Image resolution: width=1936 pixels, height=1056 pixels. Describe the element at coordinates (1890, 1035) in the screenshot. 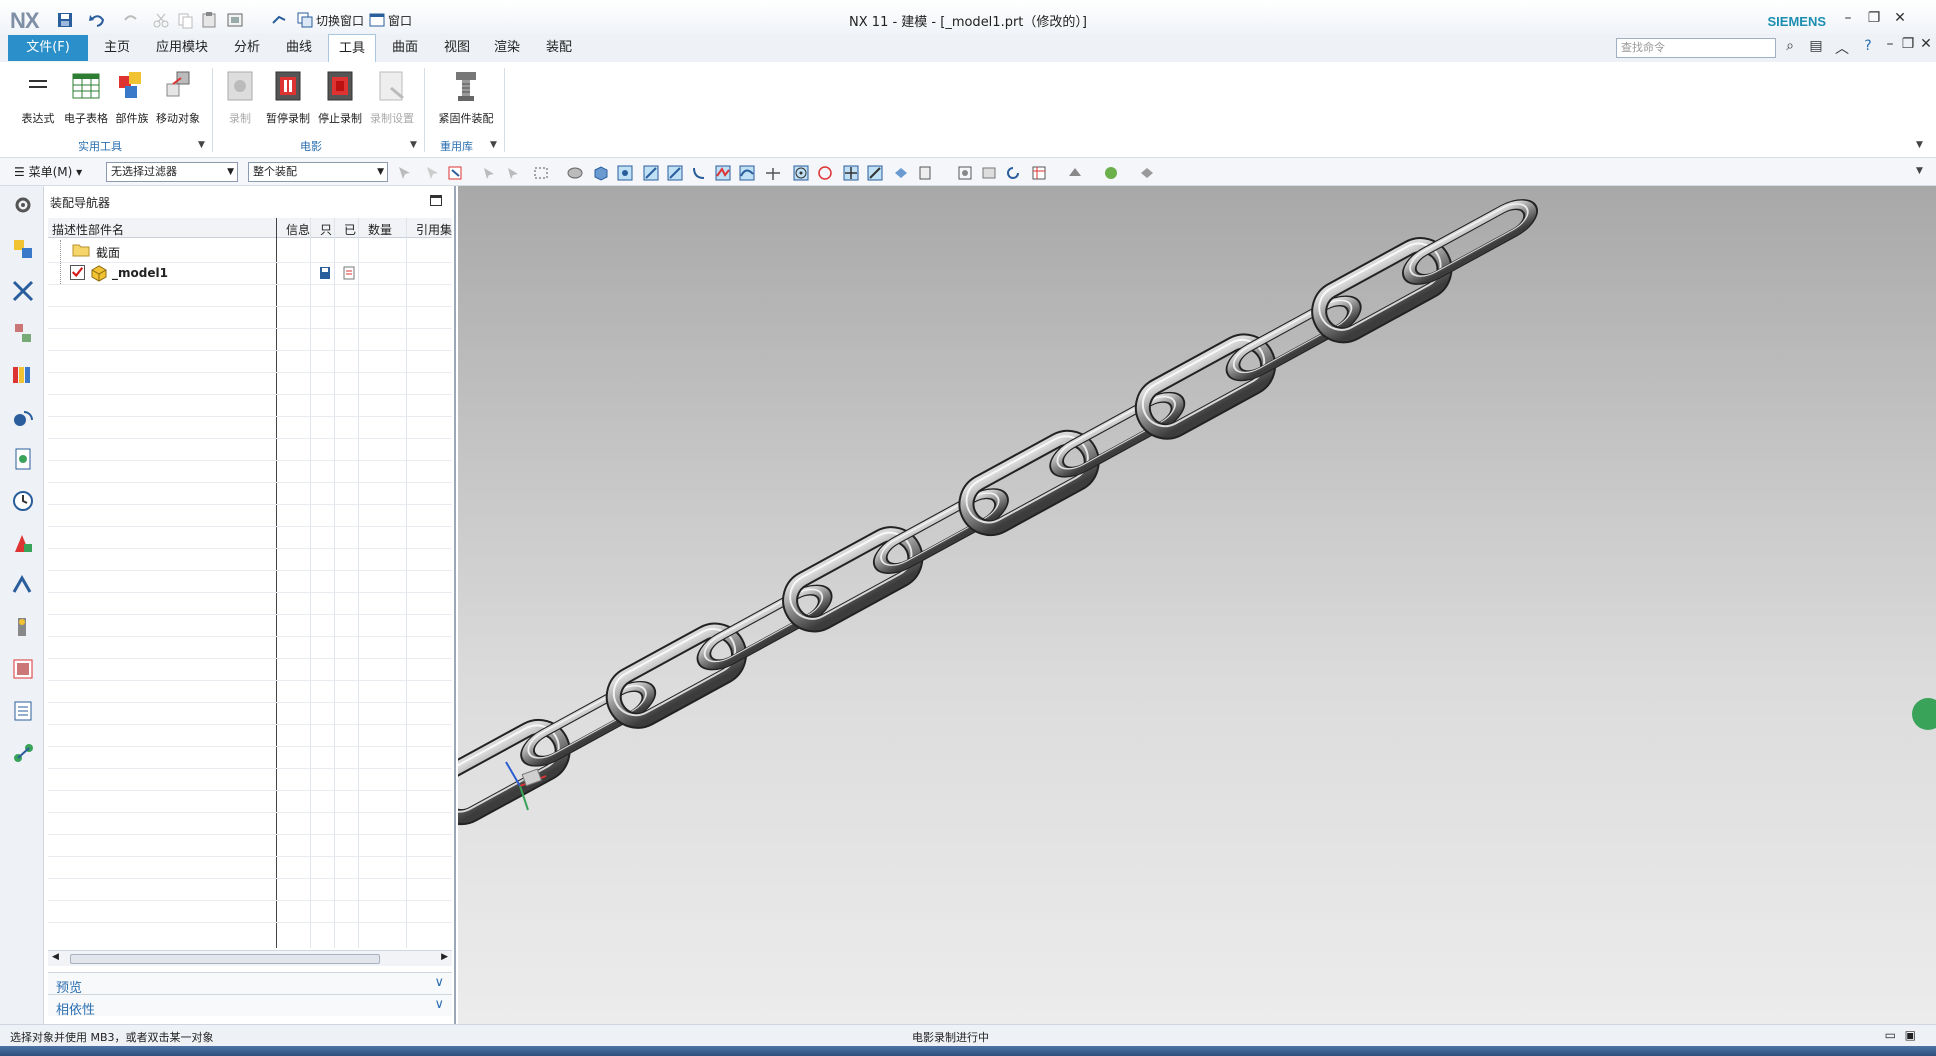

I see `status-full-screen-icon: ▭` at that location.